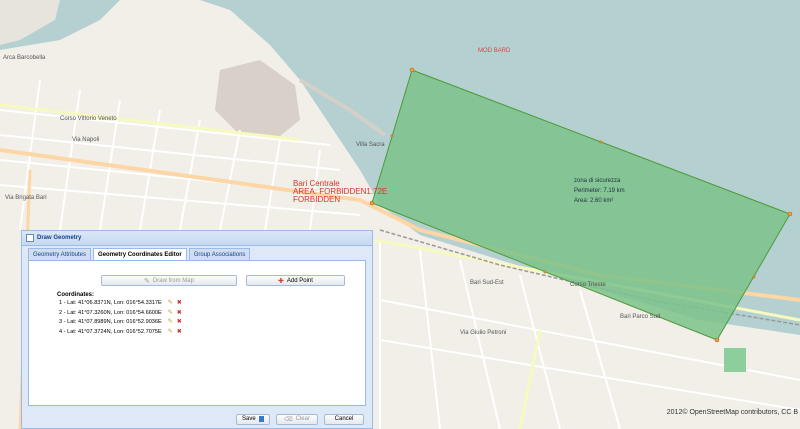 This screenshot has height=429, width=800. Describe the element at coordinates (732, 412) in the screenshot. I see `map-attribution: 2012© OpenStreetMap contributors, CC B` at that location.